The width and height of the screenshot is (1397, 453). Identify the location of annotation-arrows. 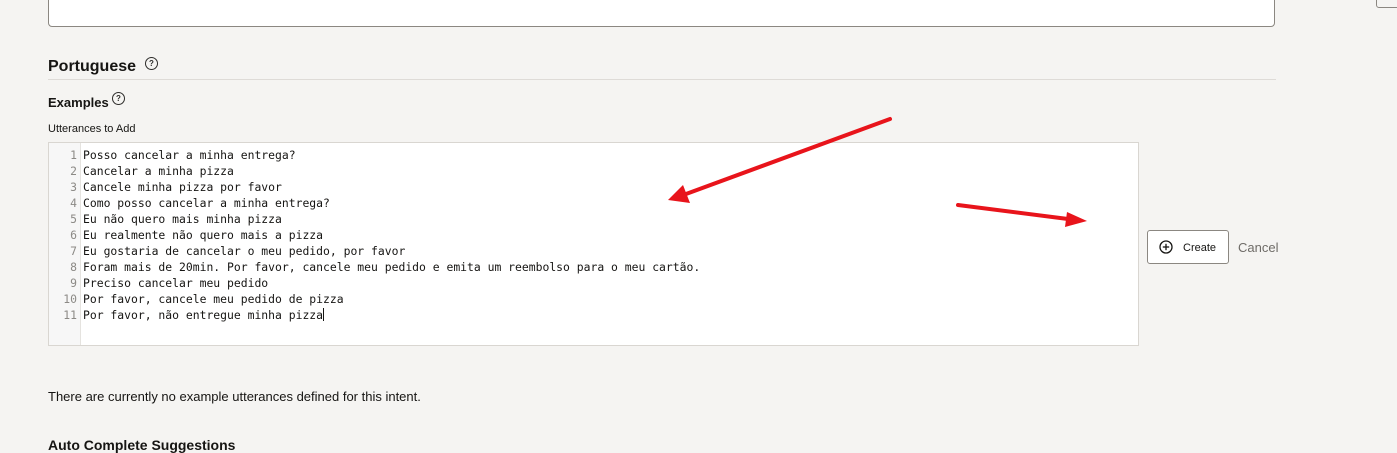
(877, 172).